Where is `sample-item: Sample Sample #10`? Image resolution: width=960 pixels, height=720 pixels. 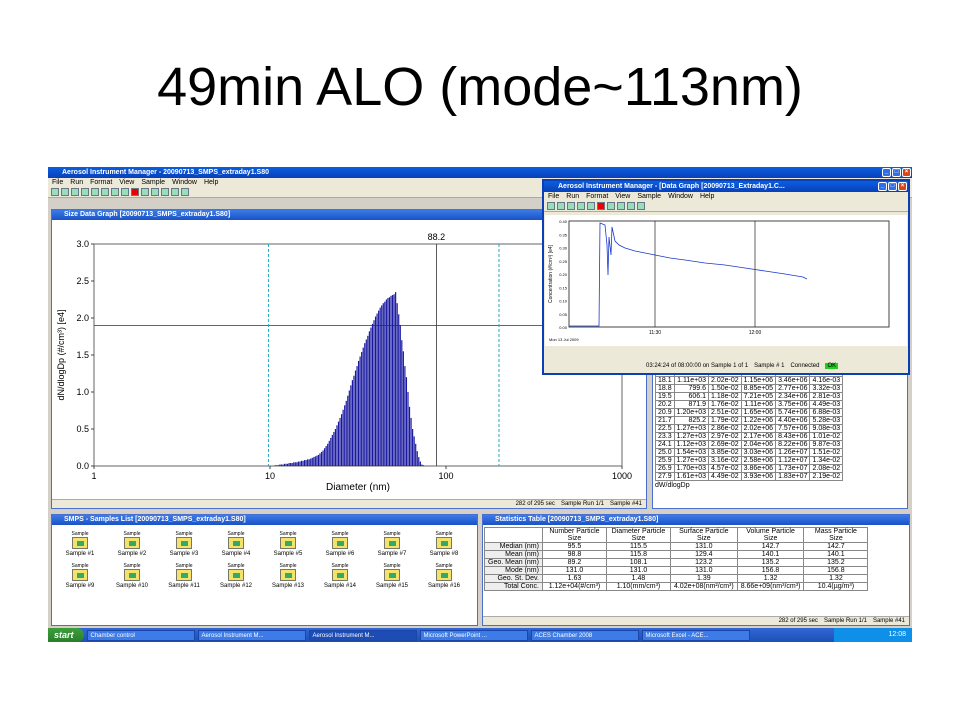
sample-item: Sample Sample #10 is located at coordinates (132, 576).